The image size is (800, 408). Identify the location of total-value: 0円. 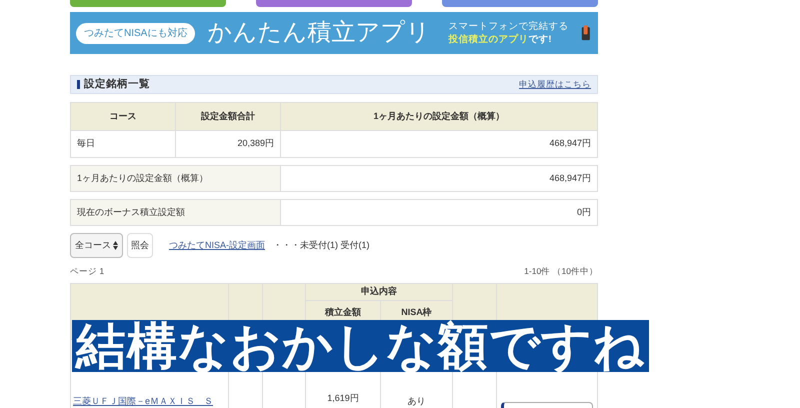
(584, 212).